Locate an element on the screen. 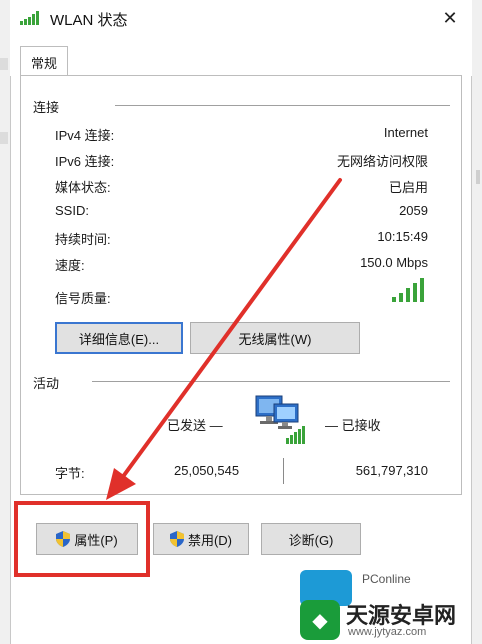  ipv4-label: IPv4 连接: is located at coordinates (85, 135).